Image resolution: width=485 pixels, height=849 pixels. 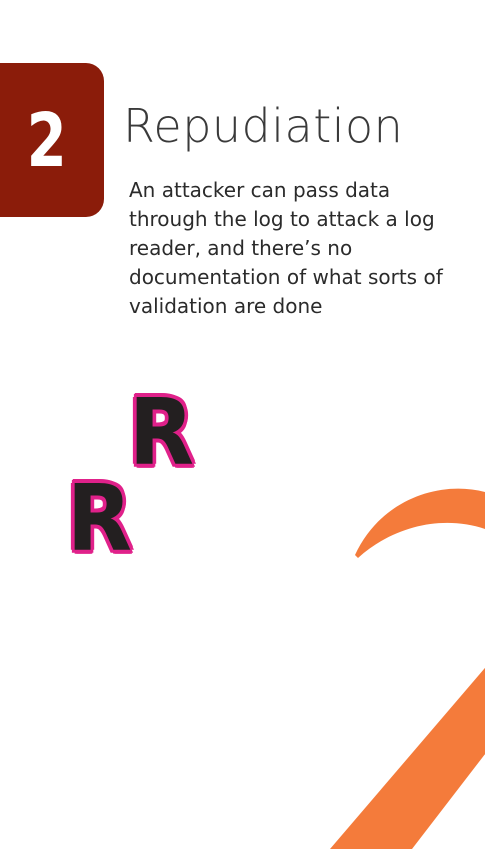 What do you see at coordinates (407, 758) in the screenshot?
I see `corner-numeral-diagonal` at bounding box center [407, 758].